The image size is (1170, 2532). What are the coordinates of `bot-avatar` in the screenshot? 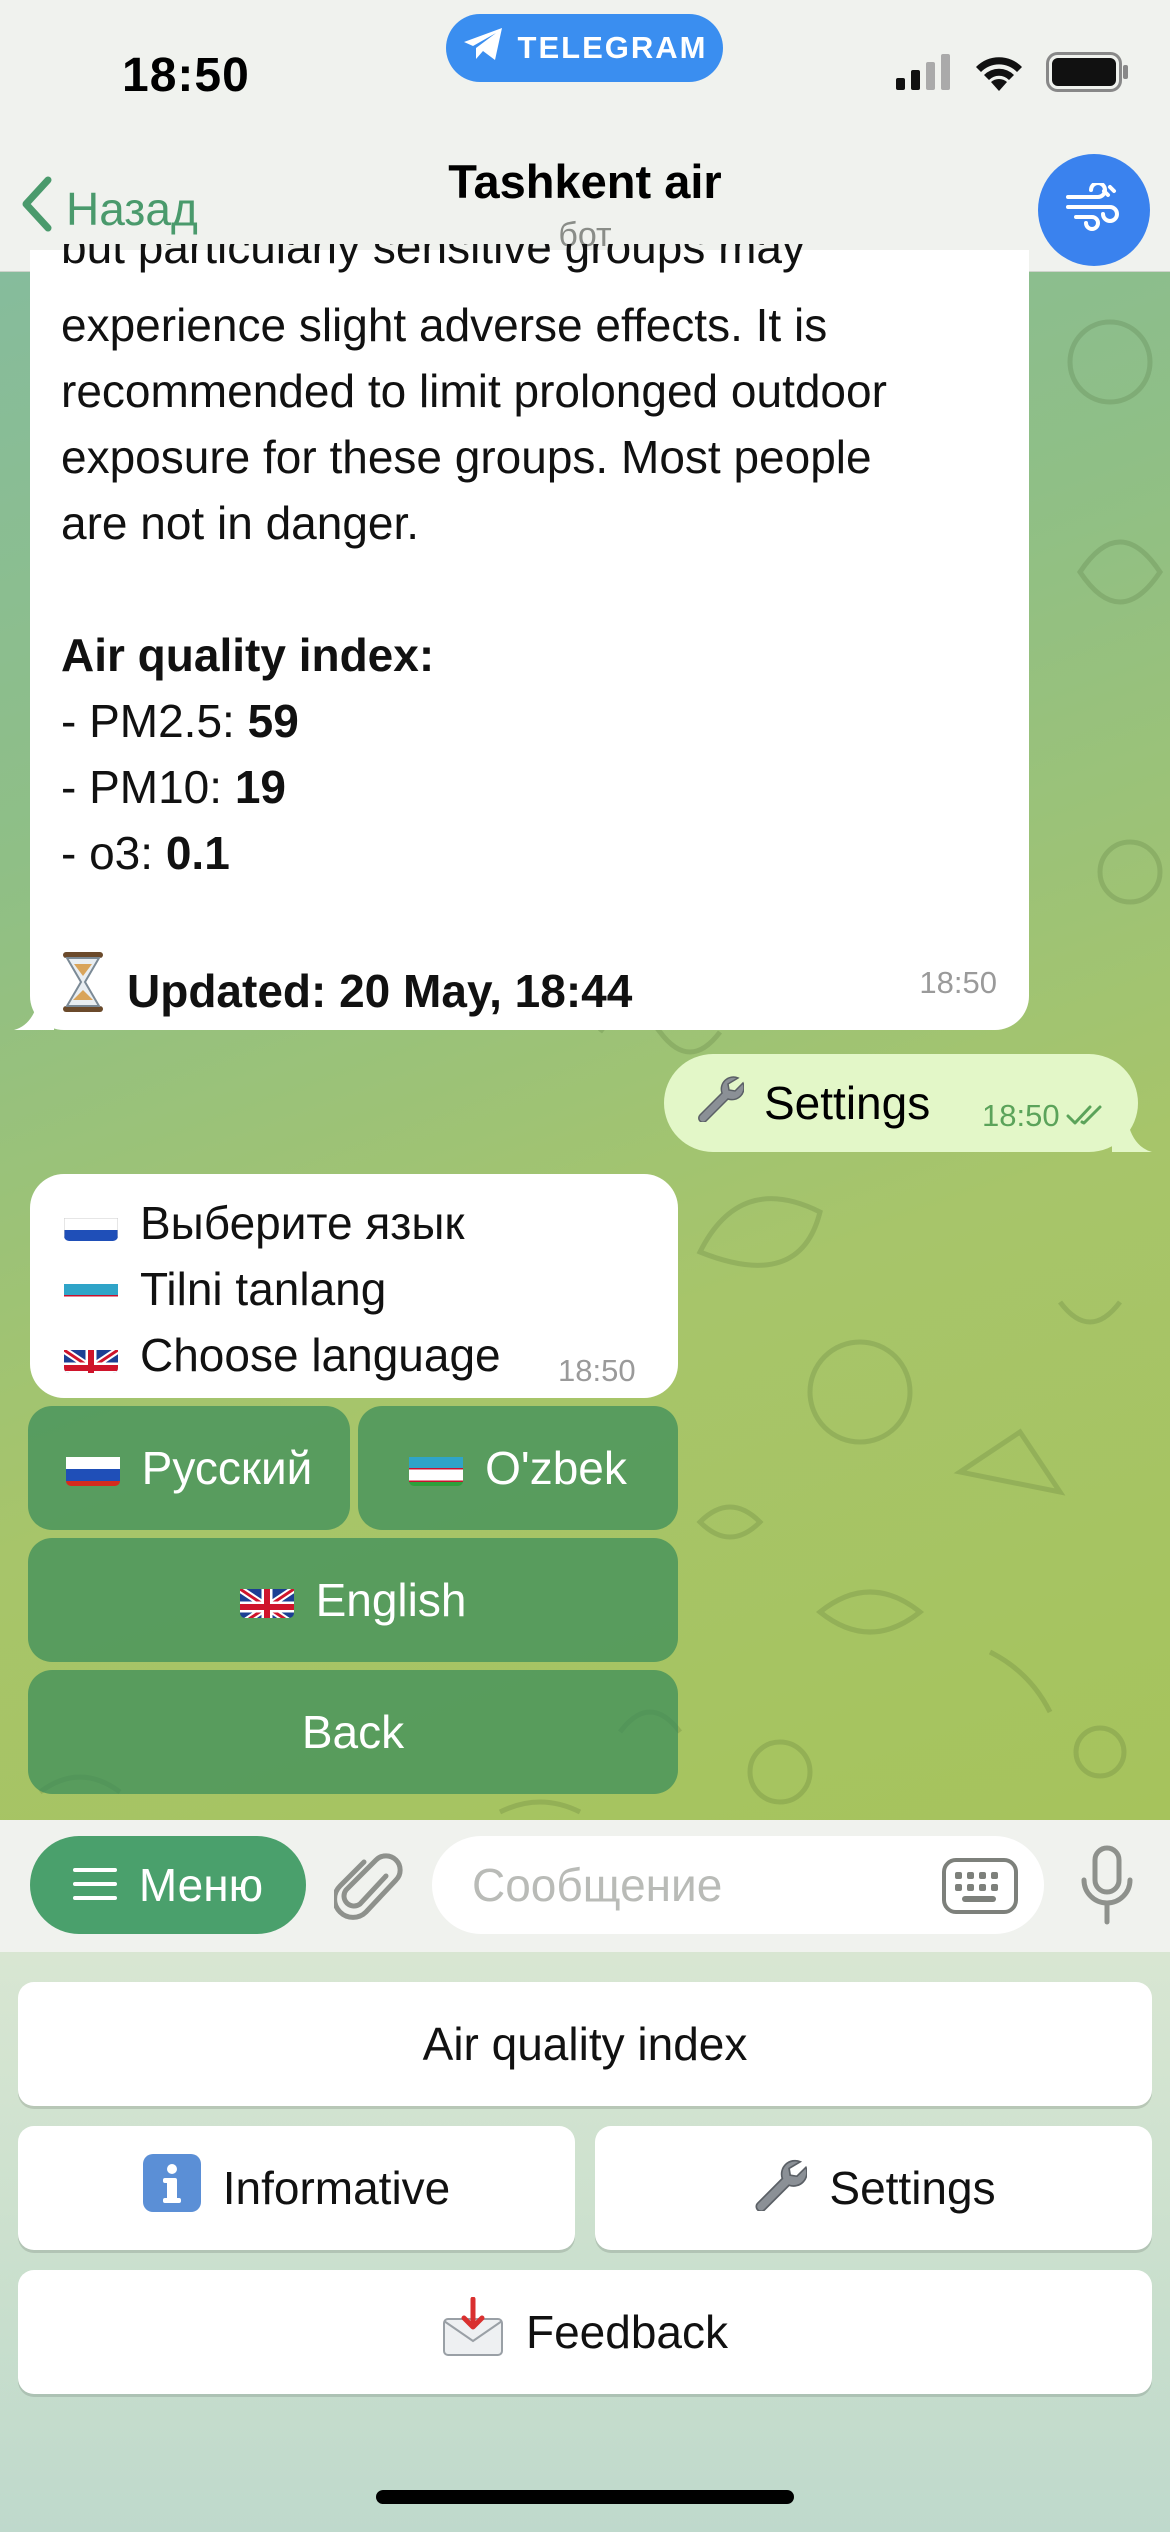 It's located at (1094, 210).